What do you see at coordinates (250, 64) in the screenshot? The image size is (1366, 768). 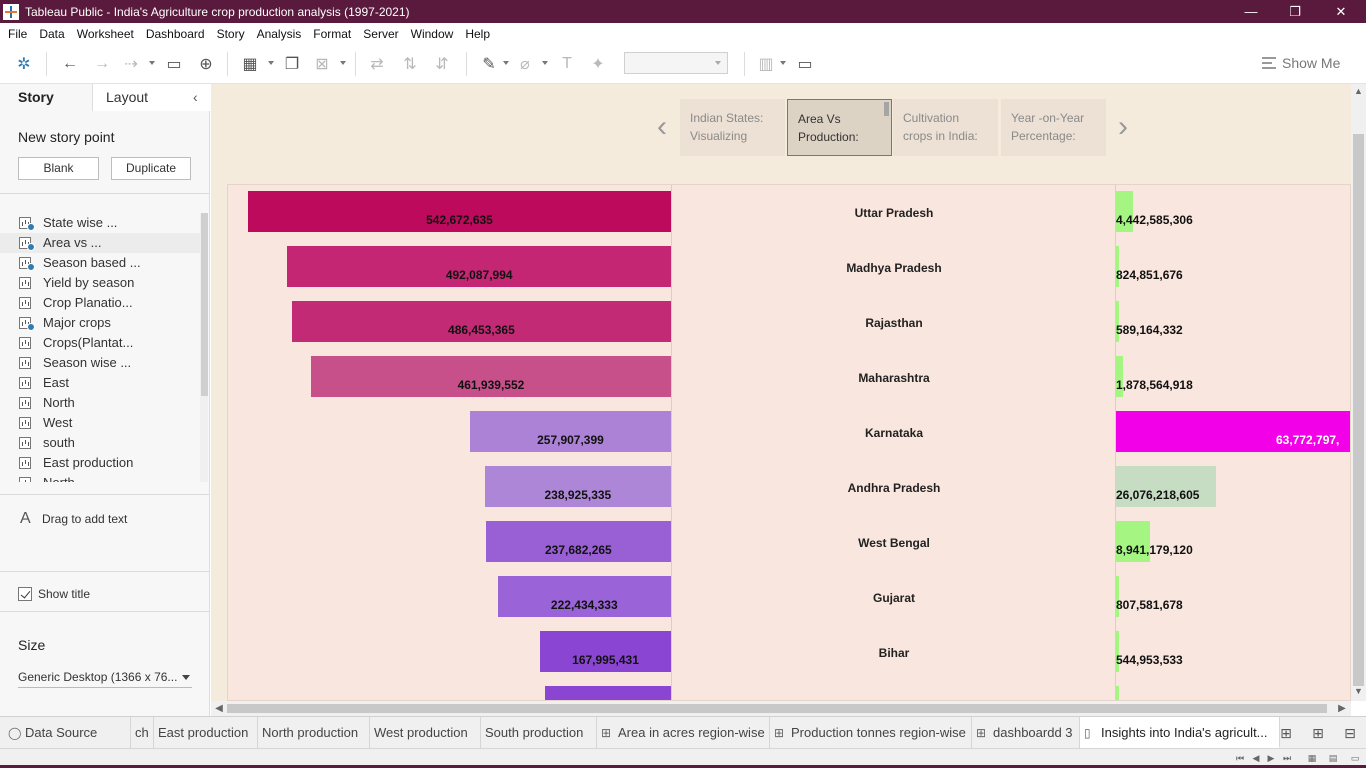 I see `new-worksheet-icon: ▦` at bounding box center [250, 64].